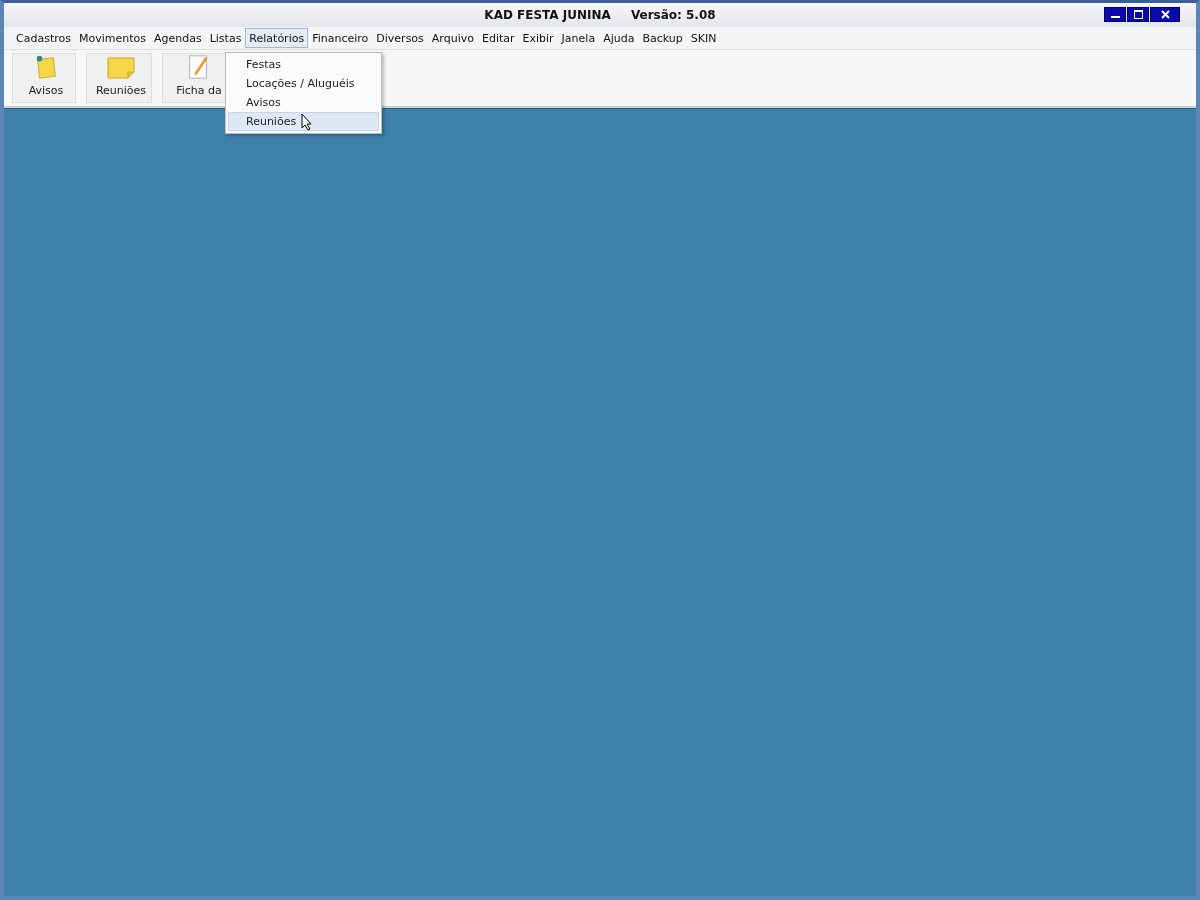  I want to click on pinned-note-icon, so click(46, 67).